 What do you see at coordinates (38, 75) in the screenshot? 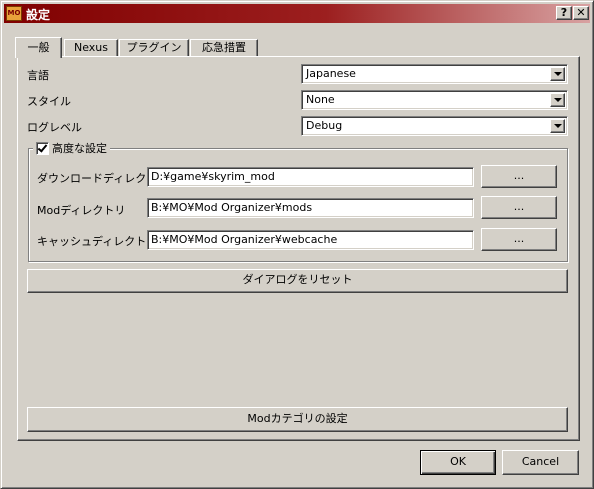
I see `language-label: 言語` at bounding box center [38, 75].